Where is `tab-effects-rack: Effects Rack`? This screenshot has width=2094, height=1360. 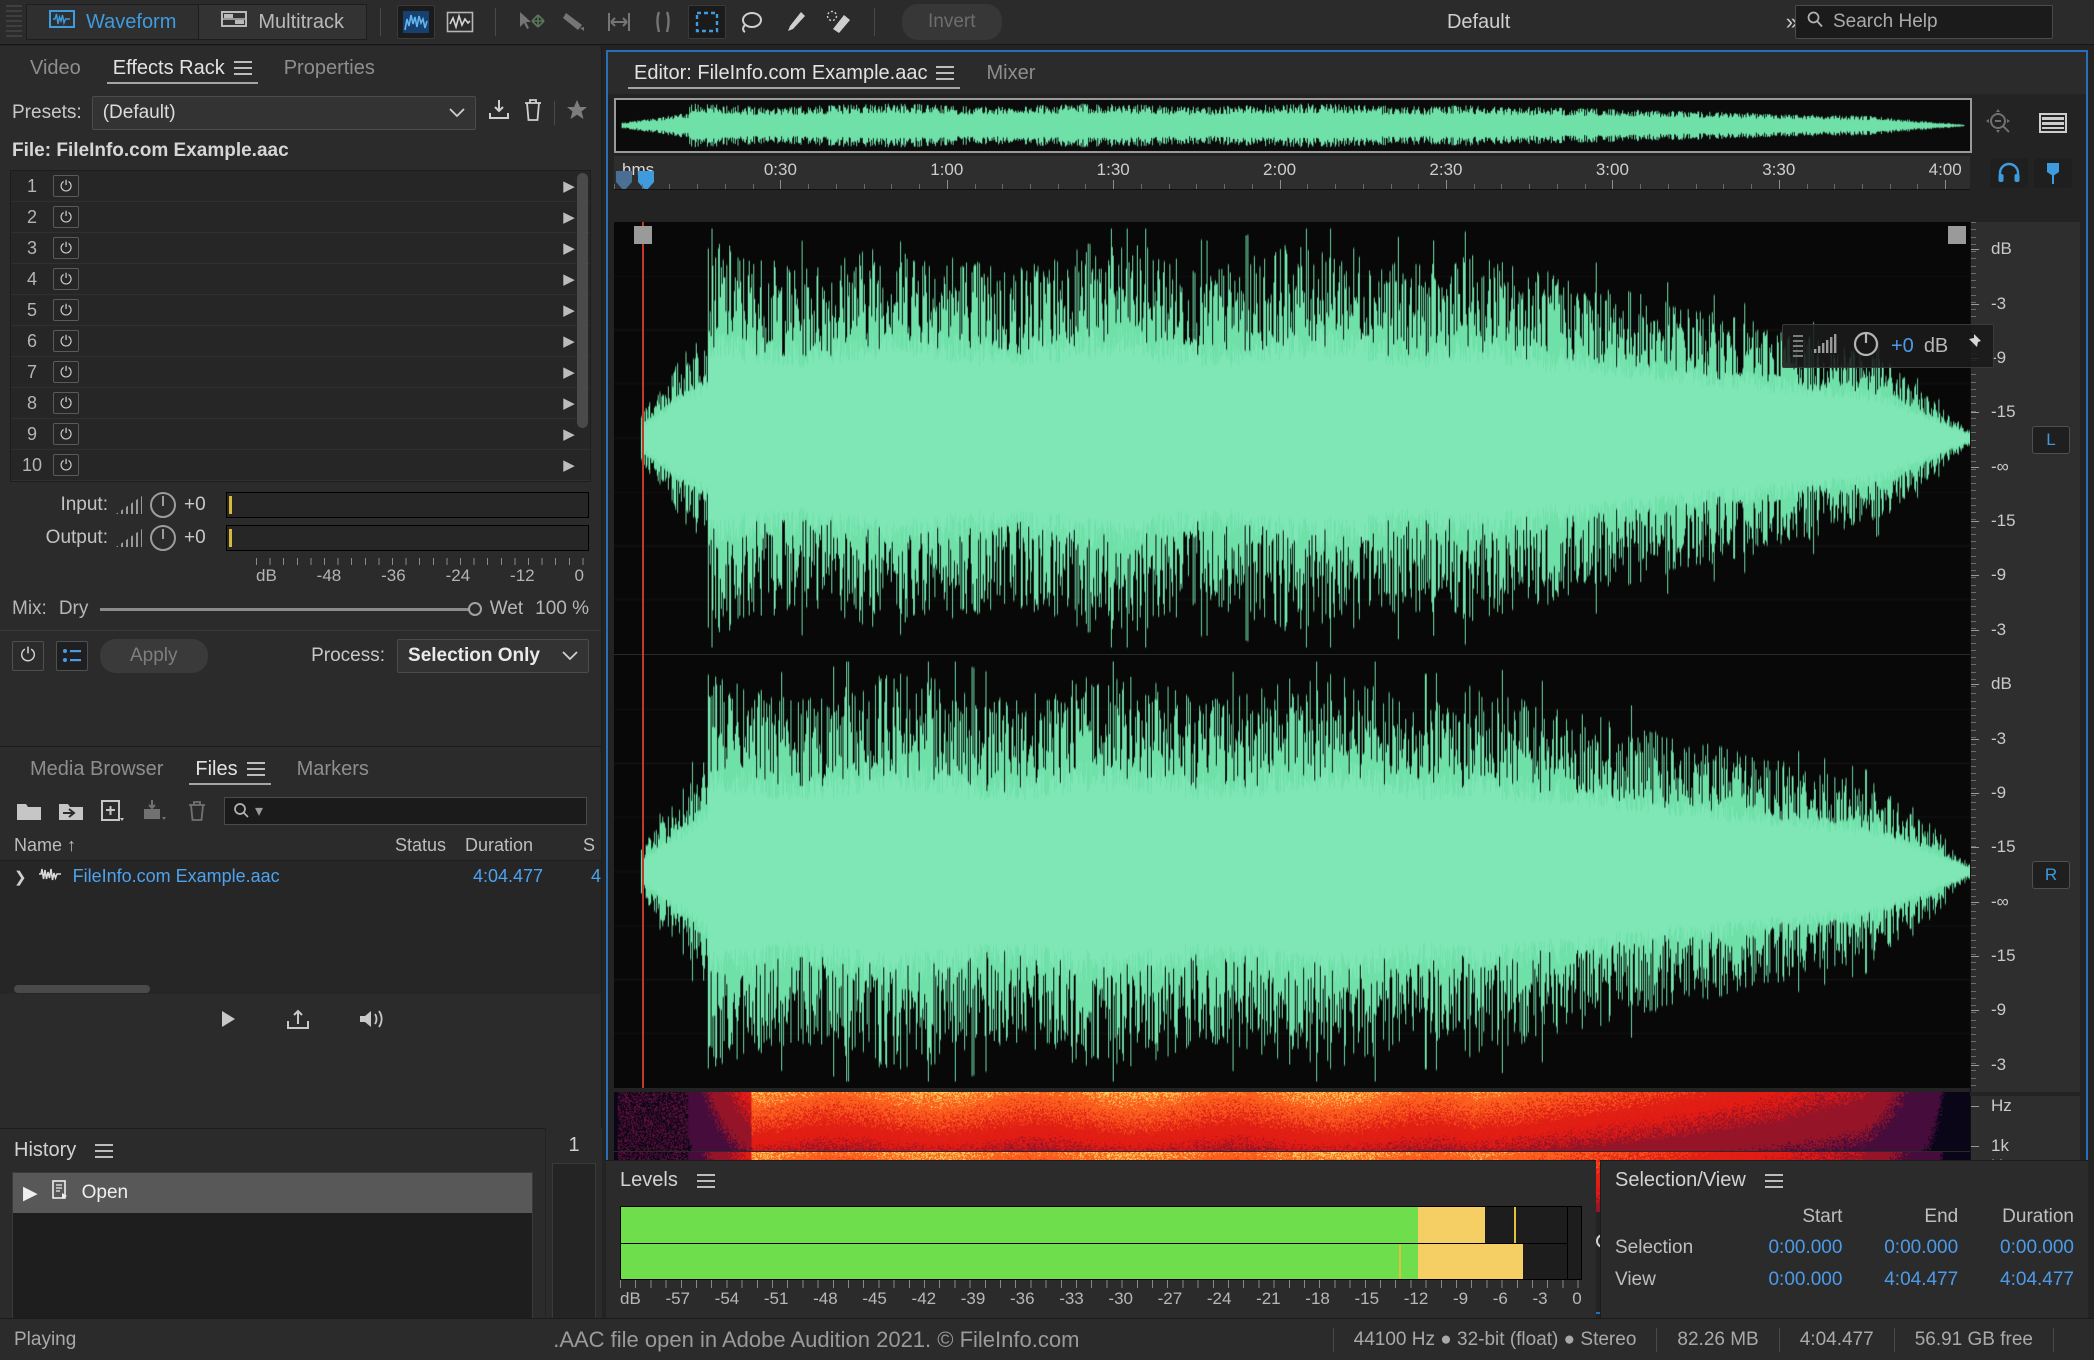
tab-effects-rack: Effects Rack is located at coordinates (182, 68).